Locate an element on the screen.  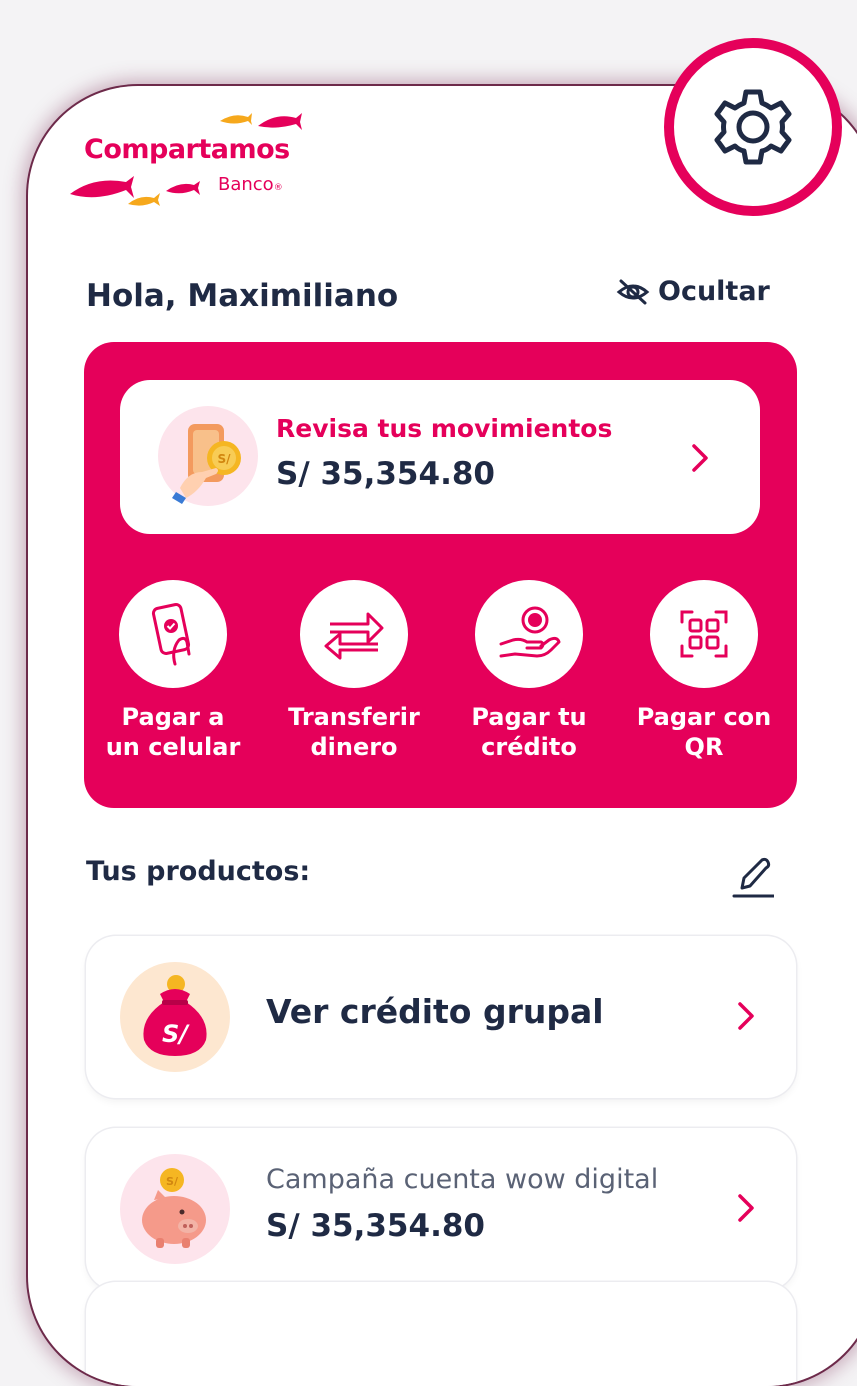
pay-qr-label: Pagar con QR is located at coordinates (704, 732).